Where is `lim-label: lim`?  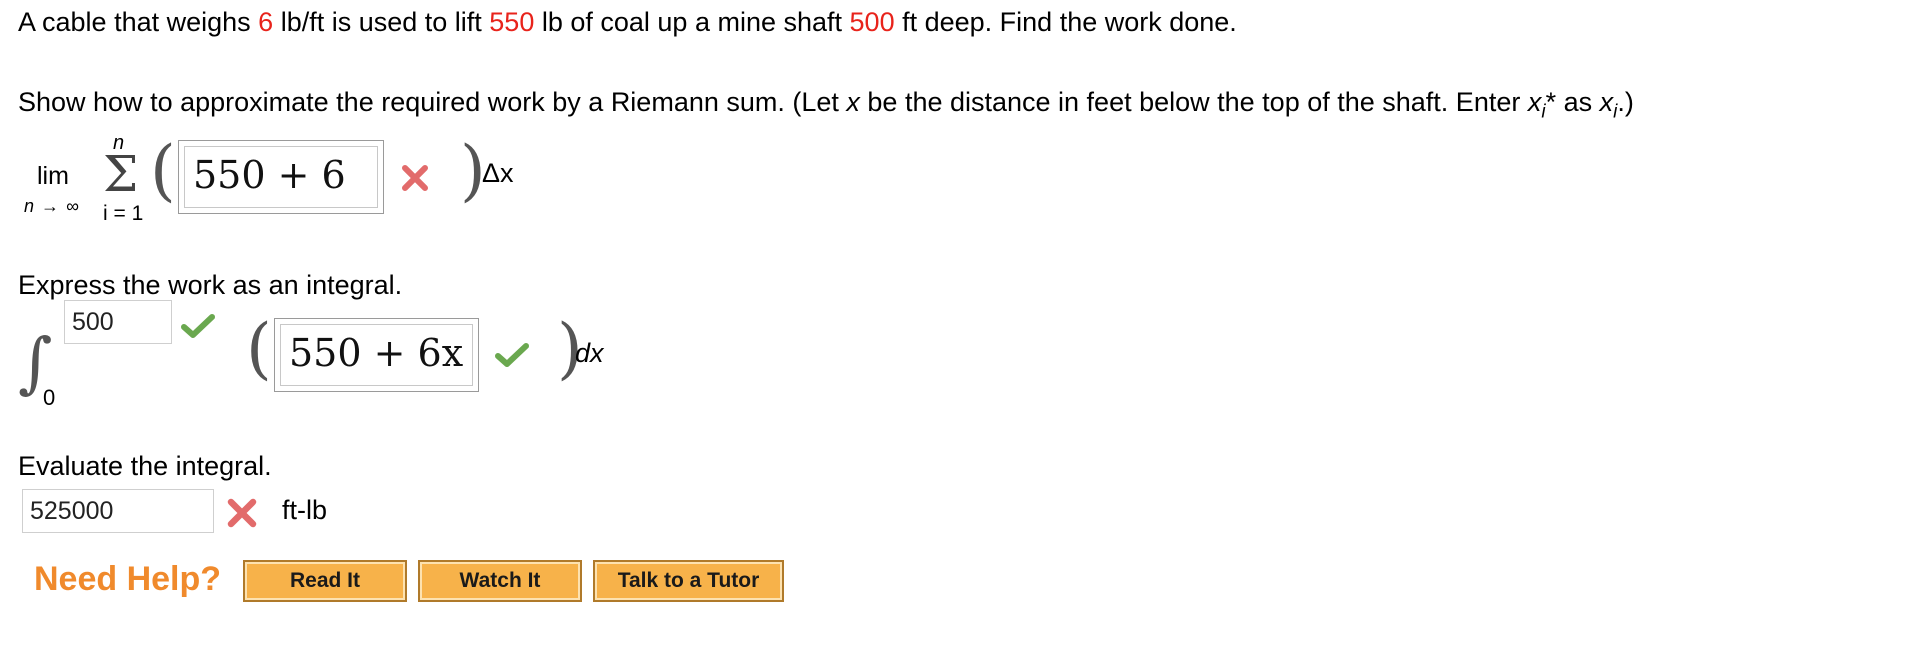
lim-label: lim is located at coordinates (53, 176).